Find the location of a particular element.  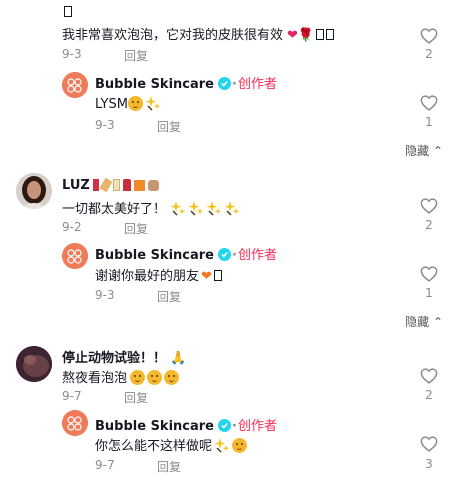

bottle-emoji-icon is located at coordinates (116, 185).